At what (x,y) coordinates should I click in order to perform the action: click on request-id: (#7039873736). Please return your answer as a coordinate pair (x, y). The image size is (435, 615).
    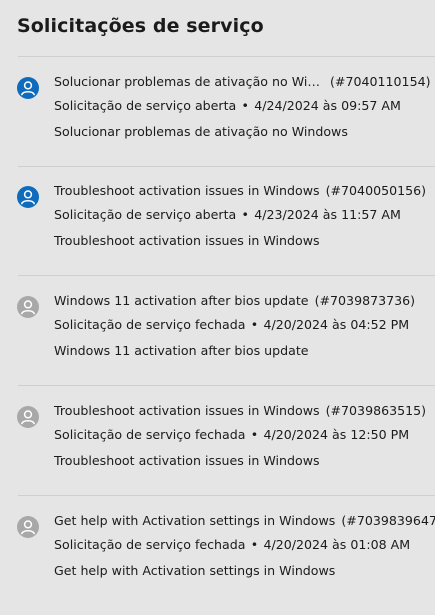
    Looking at the image, I should click on (365, 300).